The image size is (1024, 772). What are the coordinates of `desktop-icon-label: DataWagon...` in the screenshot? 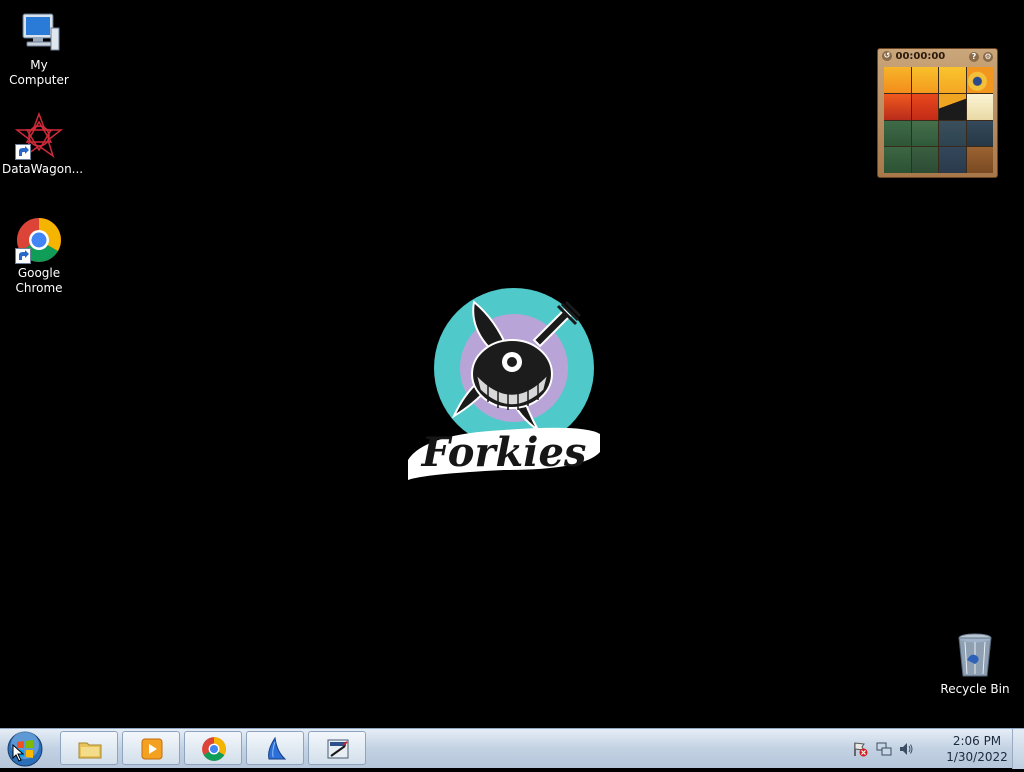 It's located at (43, 169).